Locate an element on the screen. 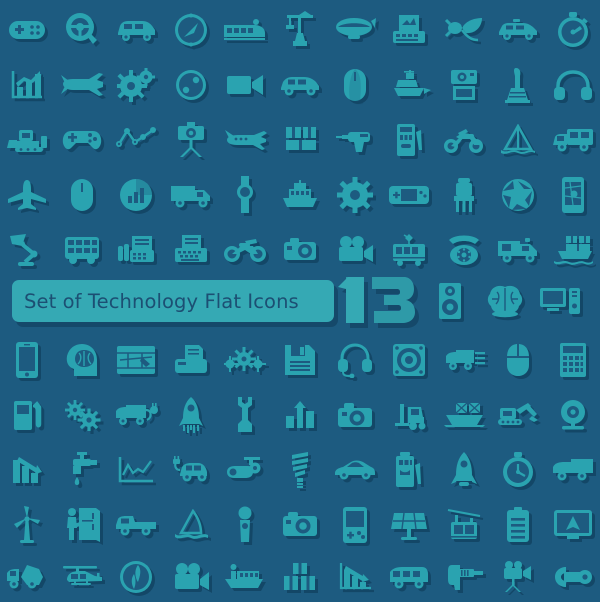 The width and height of the screenshot is (600, 602). drill-gun-icon is located at coordinates (463, 577).